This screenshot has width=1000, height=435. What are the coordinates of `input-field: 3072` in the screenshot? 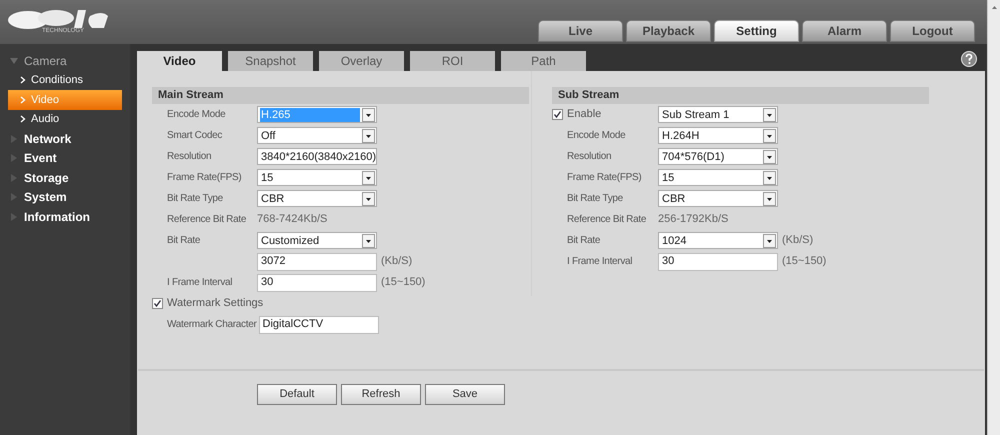 It's located at (317, 261).